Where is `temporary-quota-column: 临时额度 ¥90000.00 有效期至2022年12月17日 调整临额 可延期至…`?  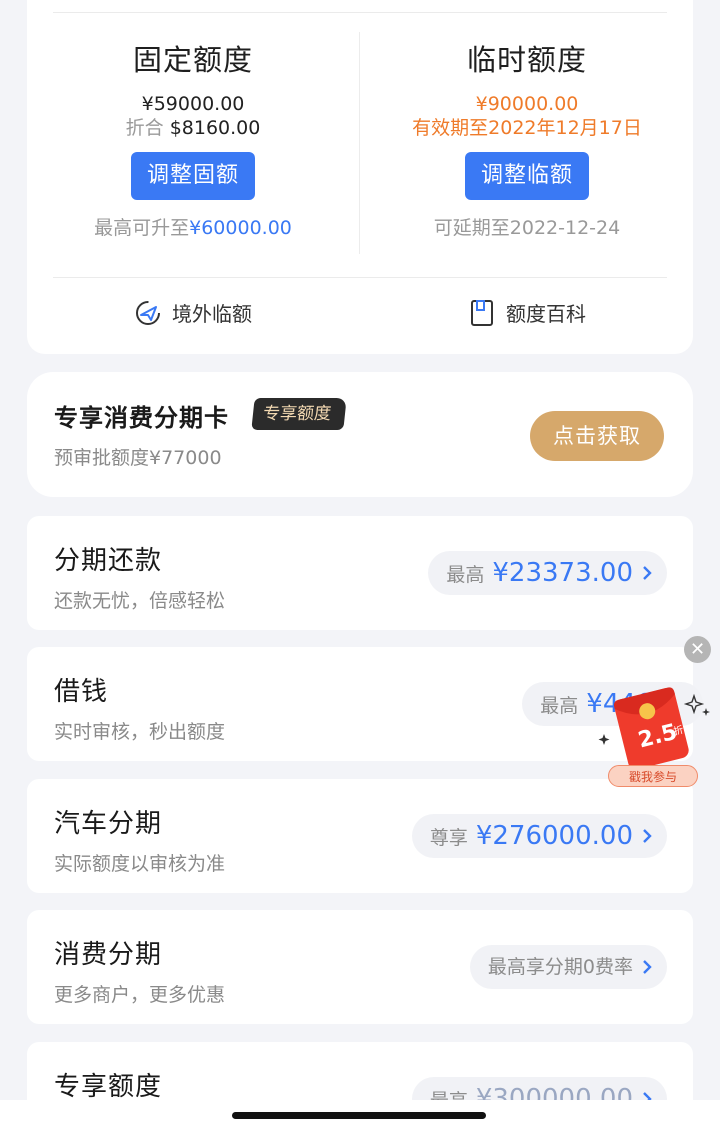
temporary-quota-column: 临时额度 ¥90000.00 有效期至2022年12月17日 调整临额 可延期至… is located at coordinates (527, 140).